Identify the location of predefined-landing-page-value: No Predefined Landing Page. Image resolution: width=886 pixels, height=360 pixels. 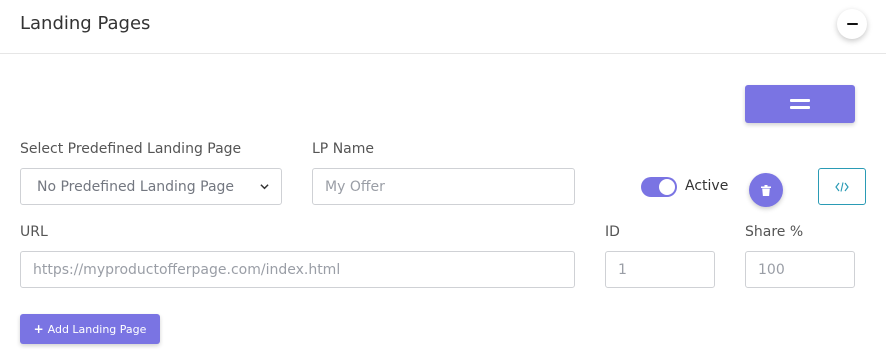
(136, 186).